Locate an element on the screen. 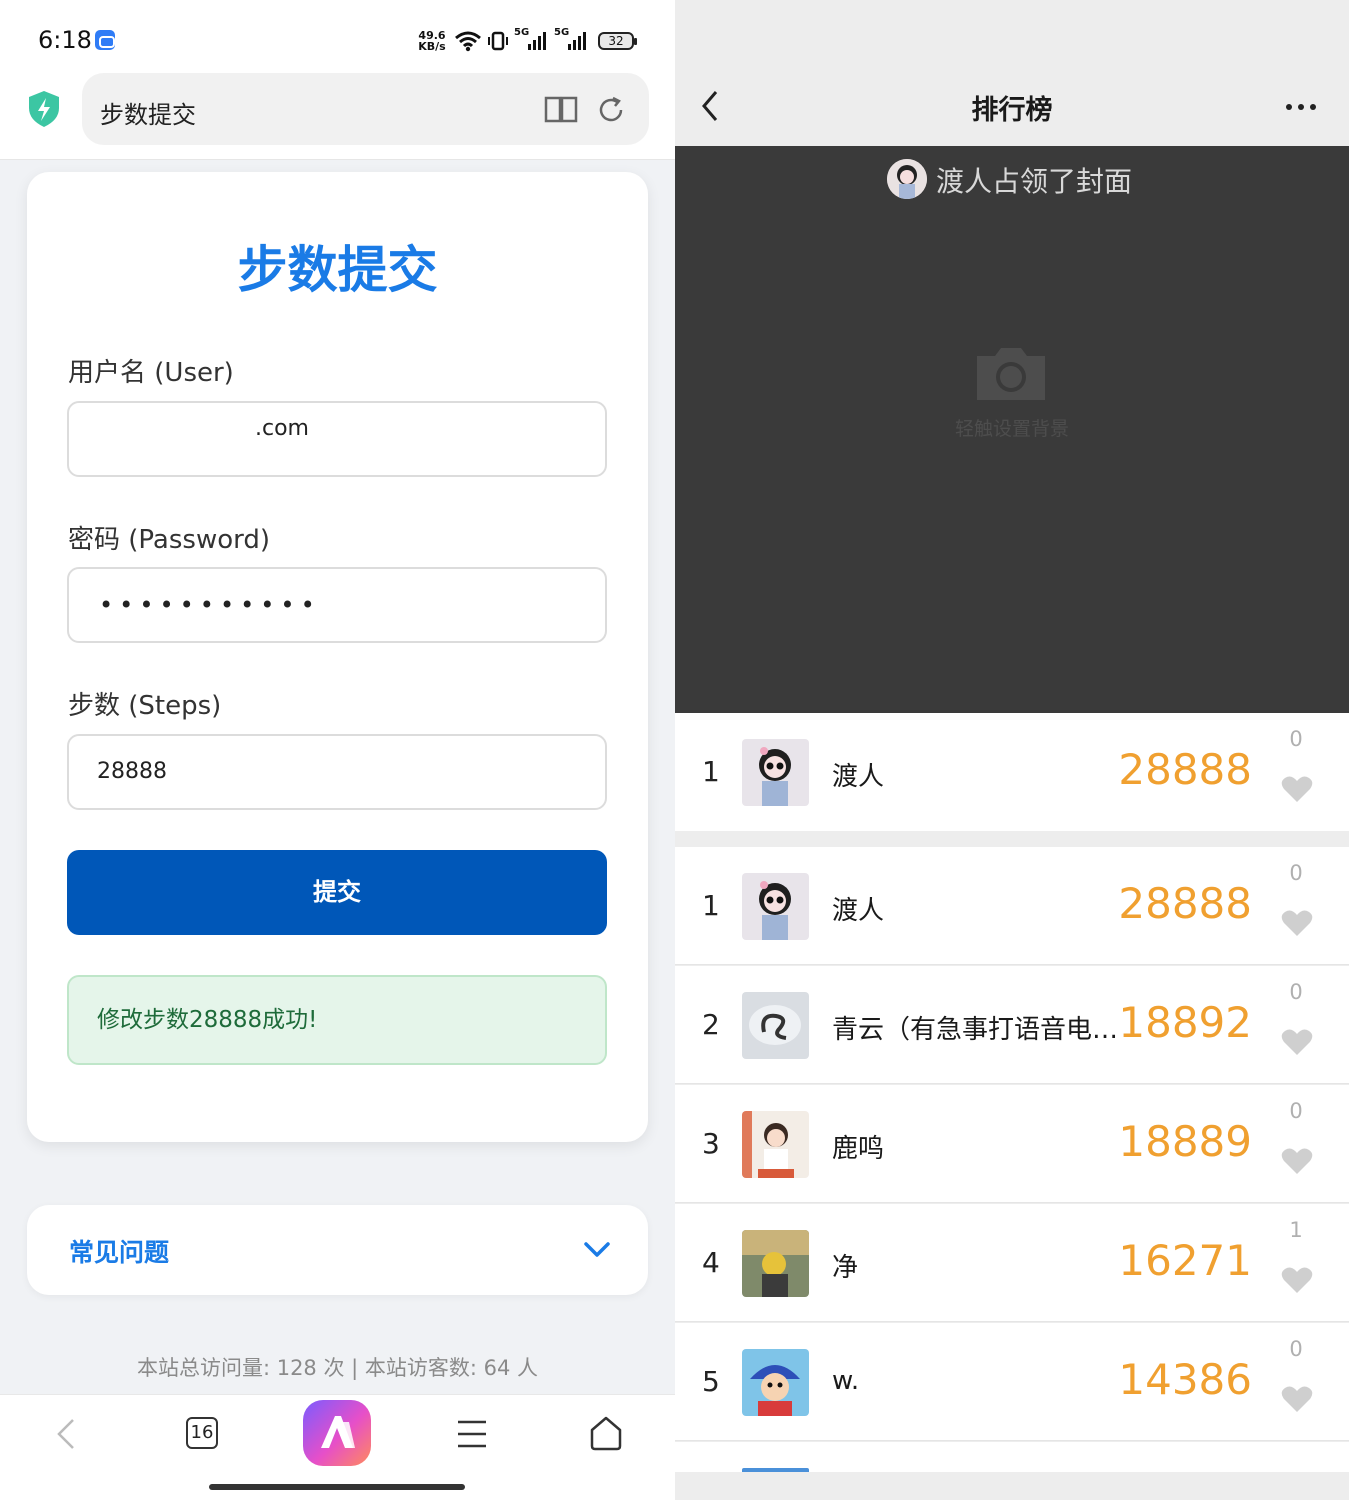 The width and height of the screenshot is (1349, 1500). user-field: .com is located at coordinates (337, 439).